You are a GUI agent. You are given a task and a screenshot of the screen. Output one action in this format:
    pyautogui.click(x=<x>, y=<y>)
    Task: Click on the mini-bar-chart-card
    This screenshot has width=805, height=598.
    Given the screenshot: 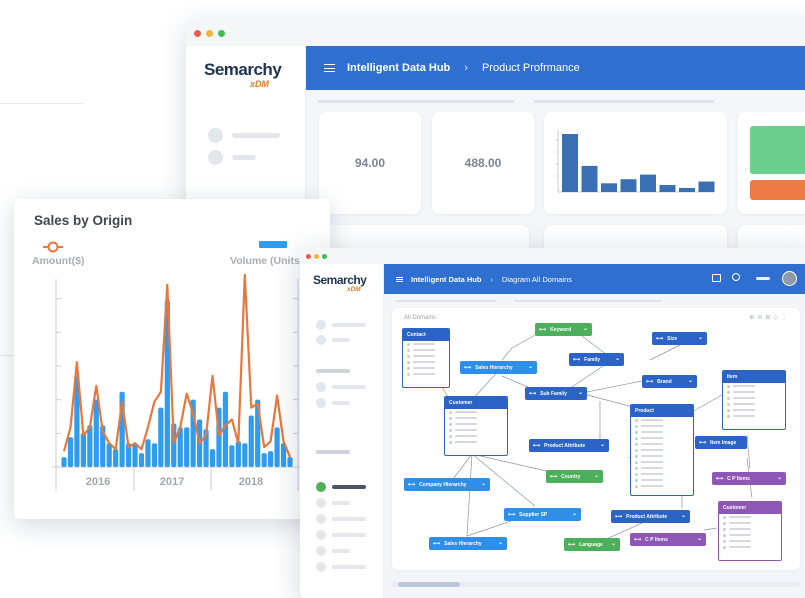 What is the action you would take?
    pyautogui.click(x=635, y=163)
    